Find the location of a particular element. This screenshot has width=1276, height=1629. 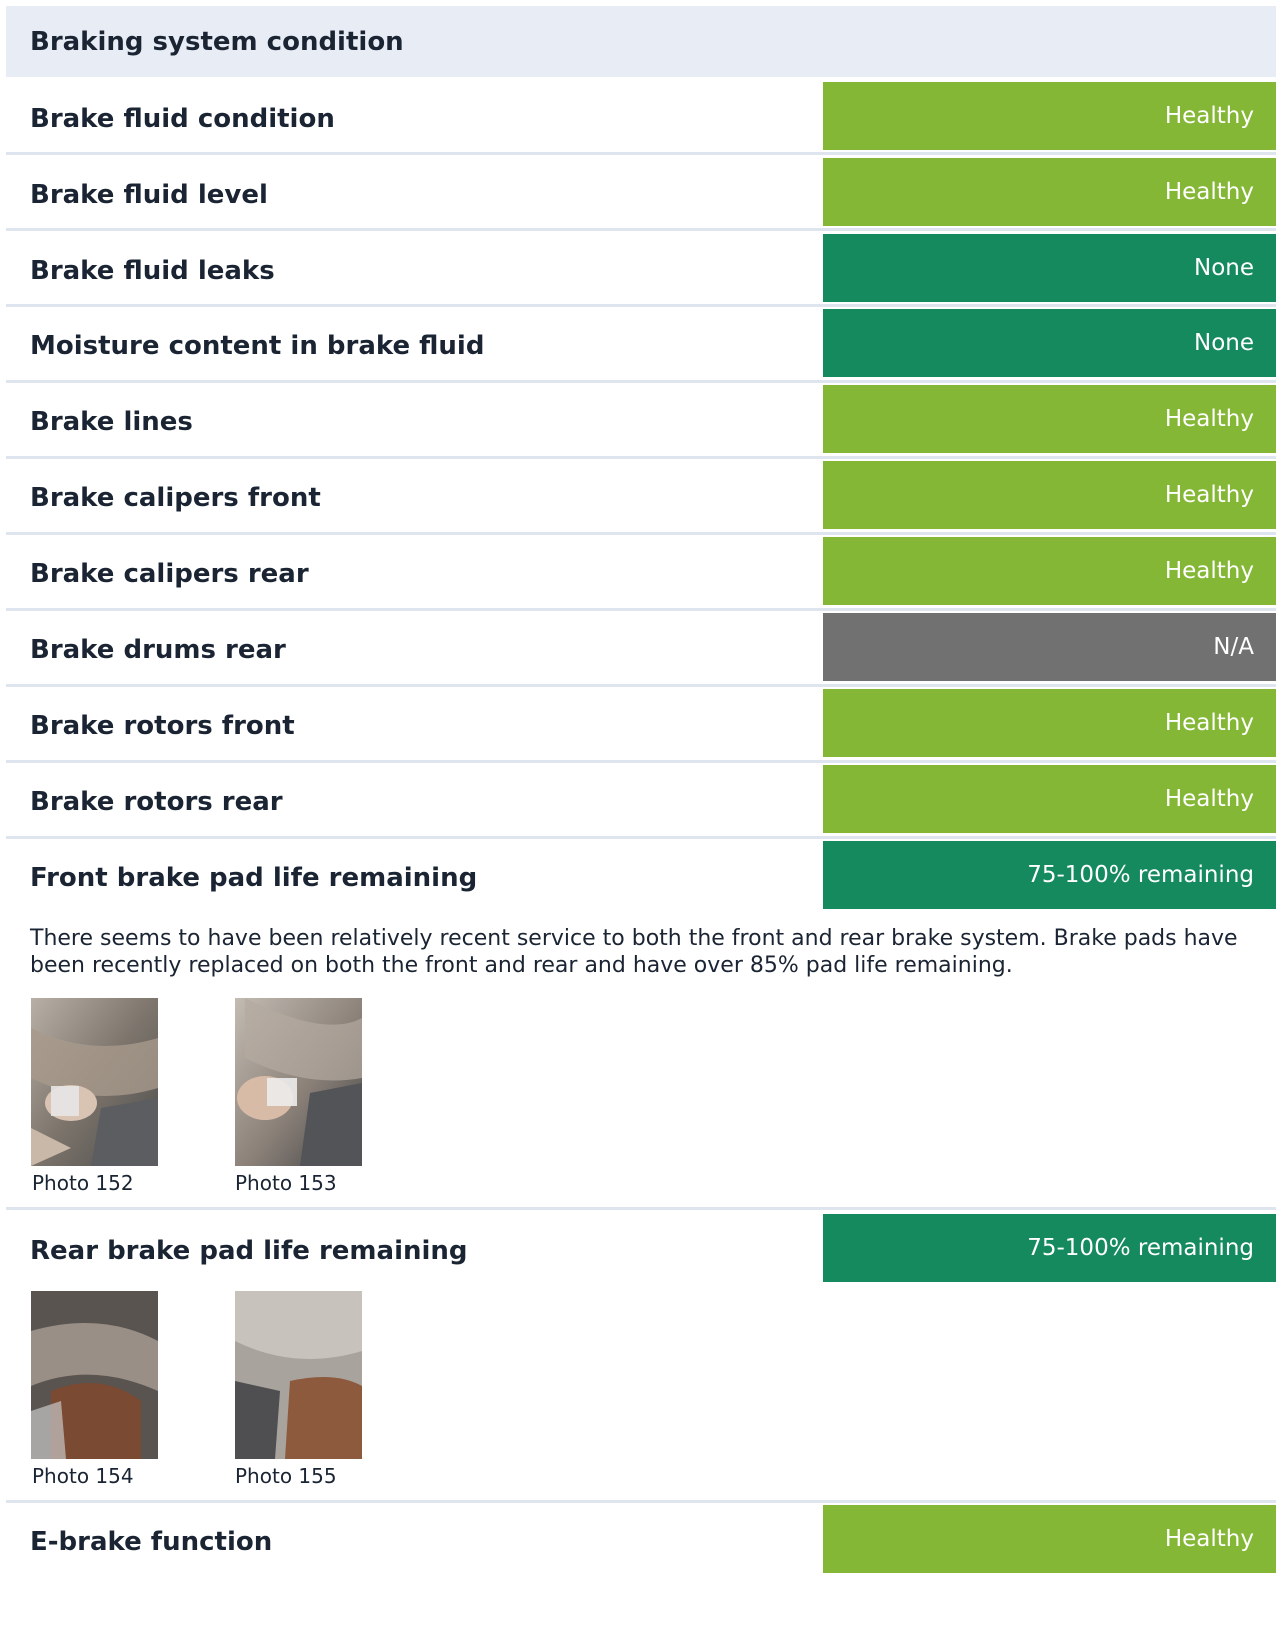

item-label: Brake rotors front is located at coordinates (162, 726).